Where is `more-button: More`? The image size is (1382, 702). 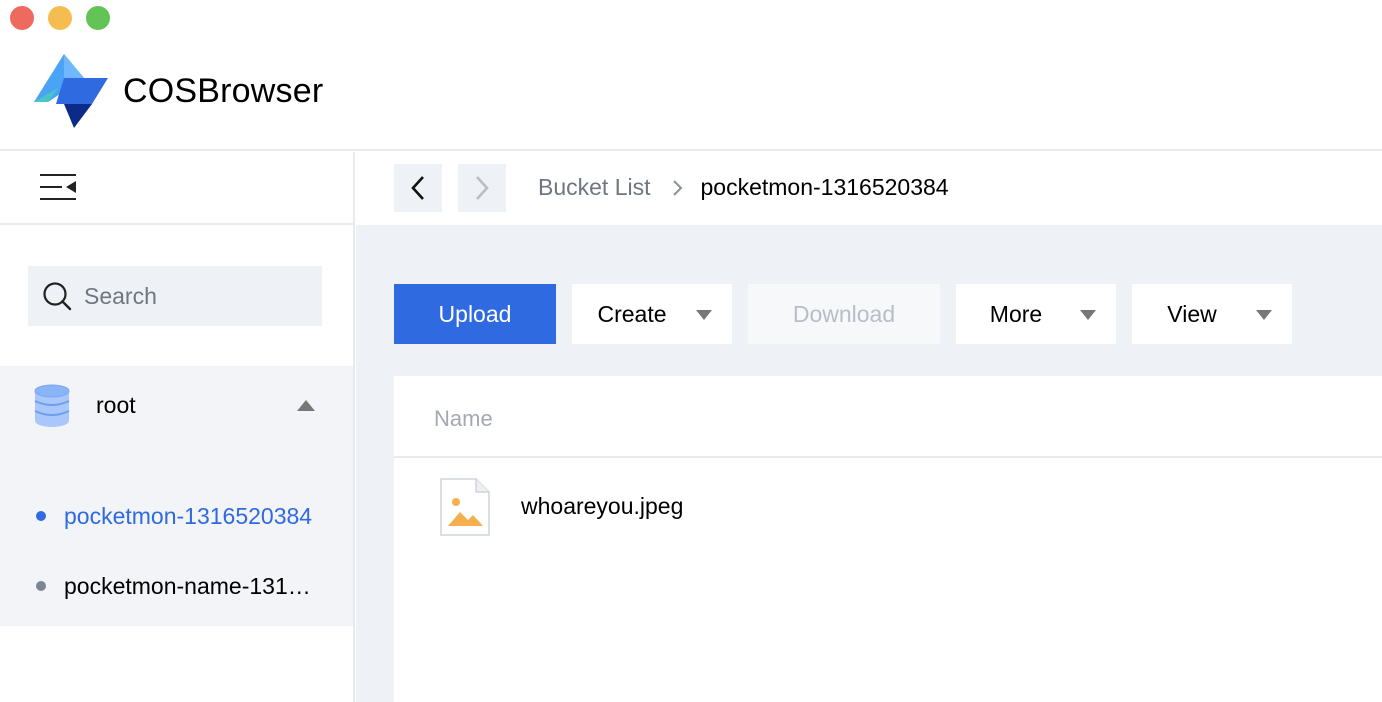
more-button: More is located at coordinates (1036, 314).